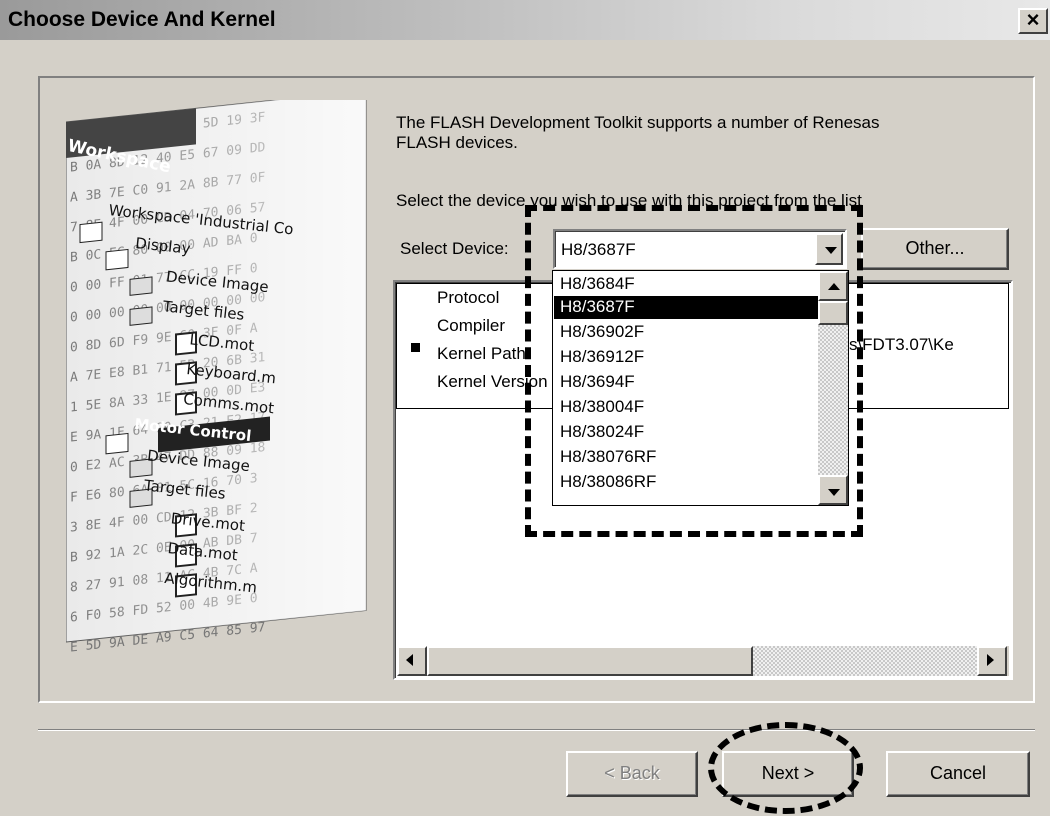 The height and width of the screenshot is (816, 1050). Describe the element at coordinates (590, 661) in the screenshot. I see `scroll-thumb` at that location.